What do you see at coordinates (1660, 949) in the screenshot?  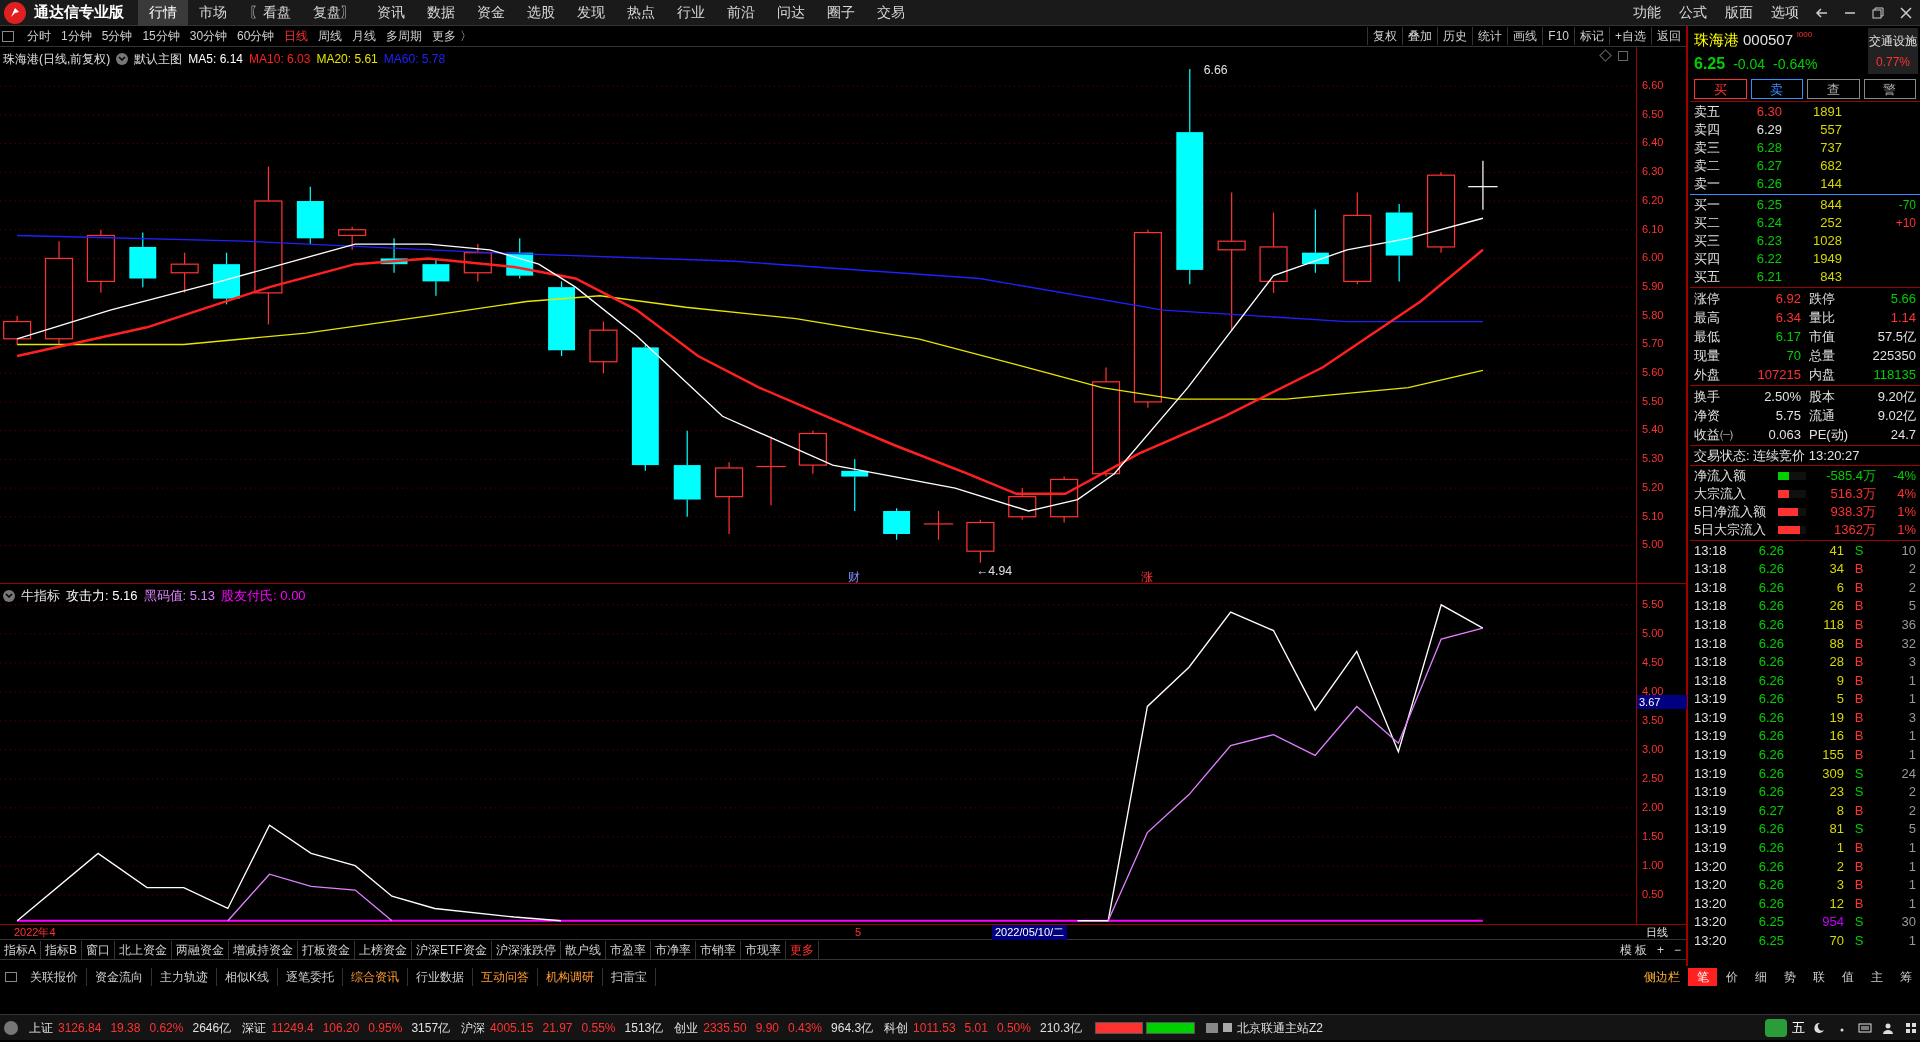 I see `template-button: +` at bounding box center [1660, 949].